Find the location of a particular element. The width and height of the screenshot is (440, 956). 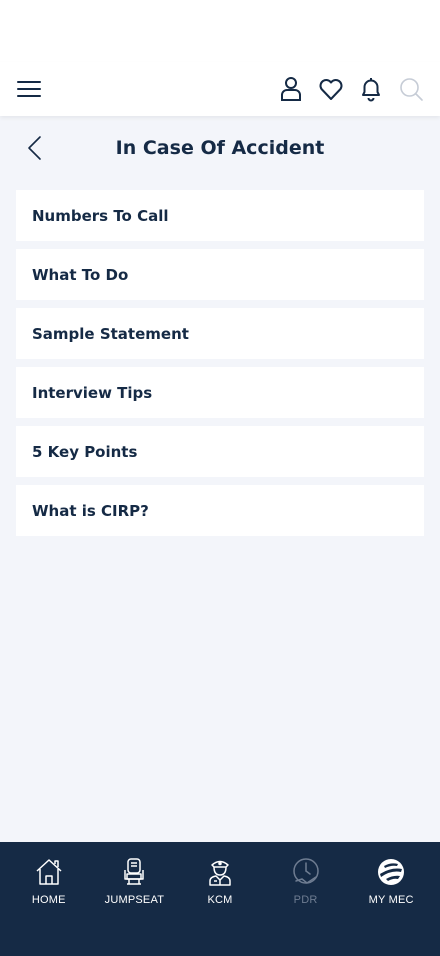

search-icon is located at coordinates (411, 89).